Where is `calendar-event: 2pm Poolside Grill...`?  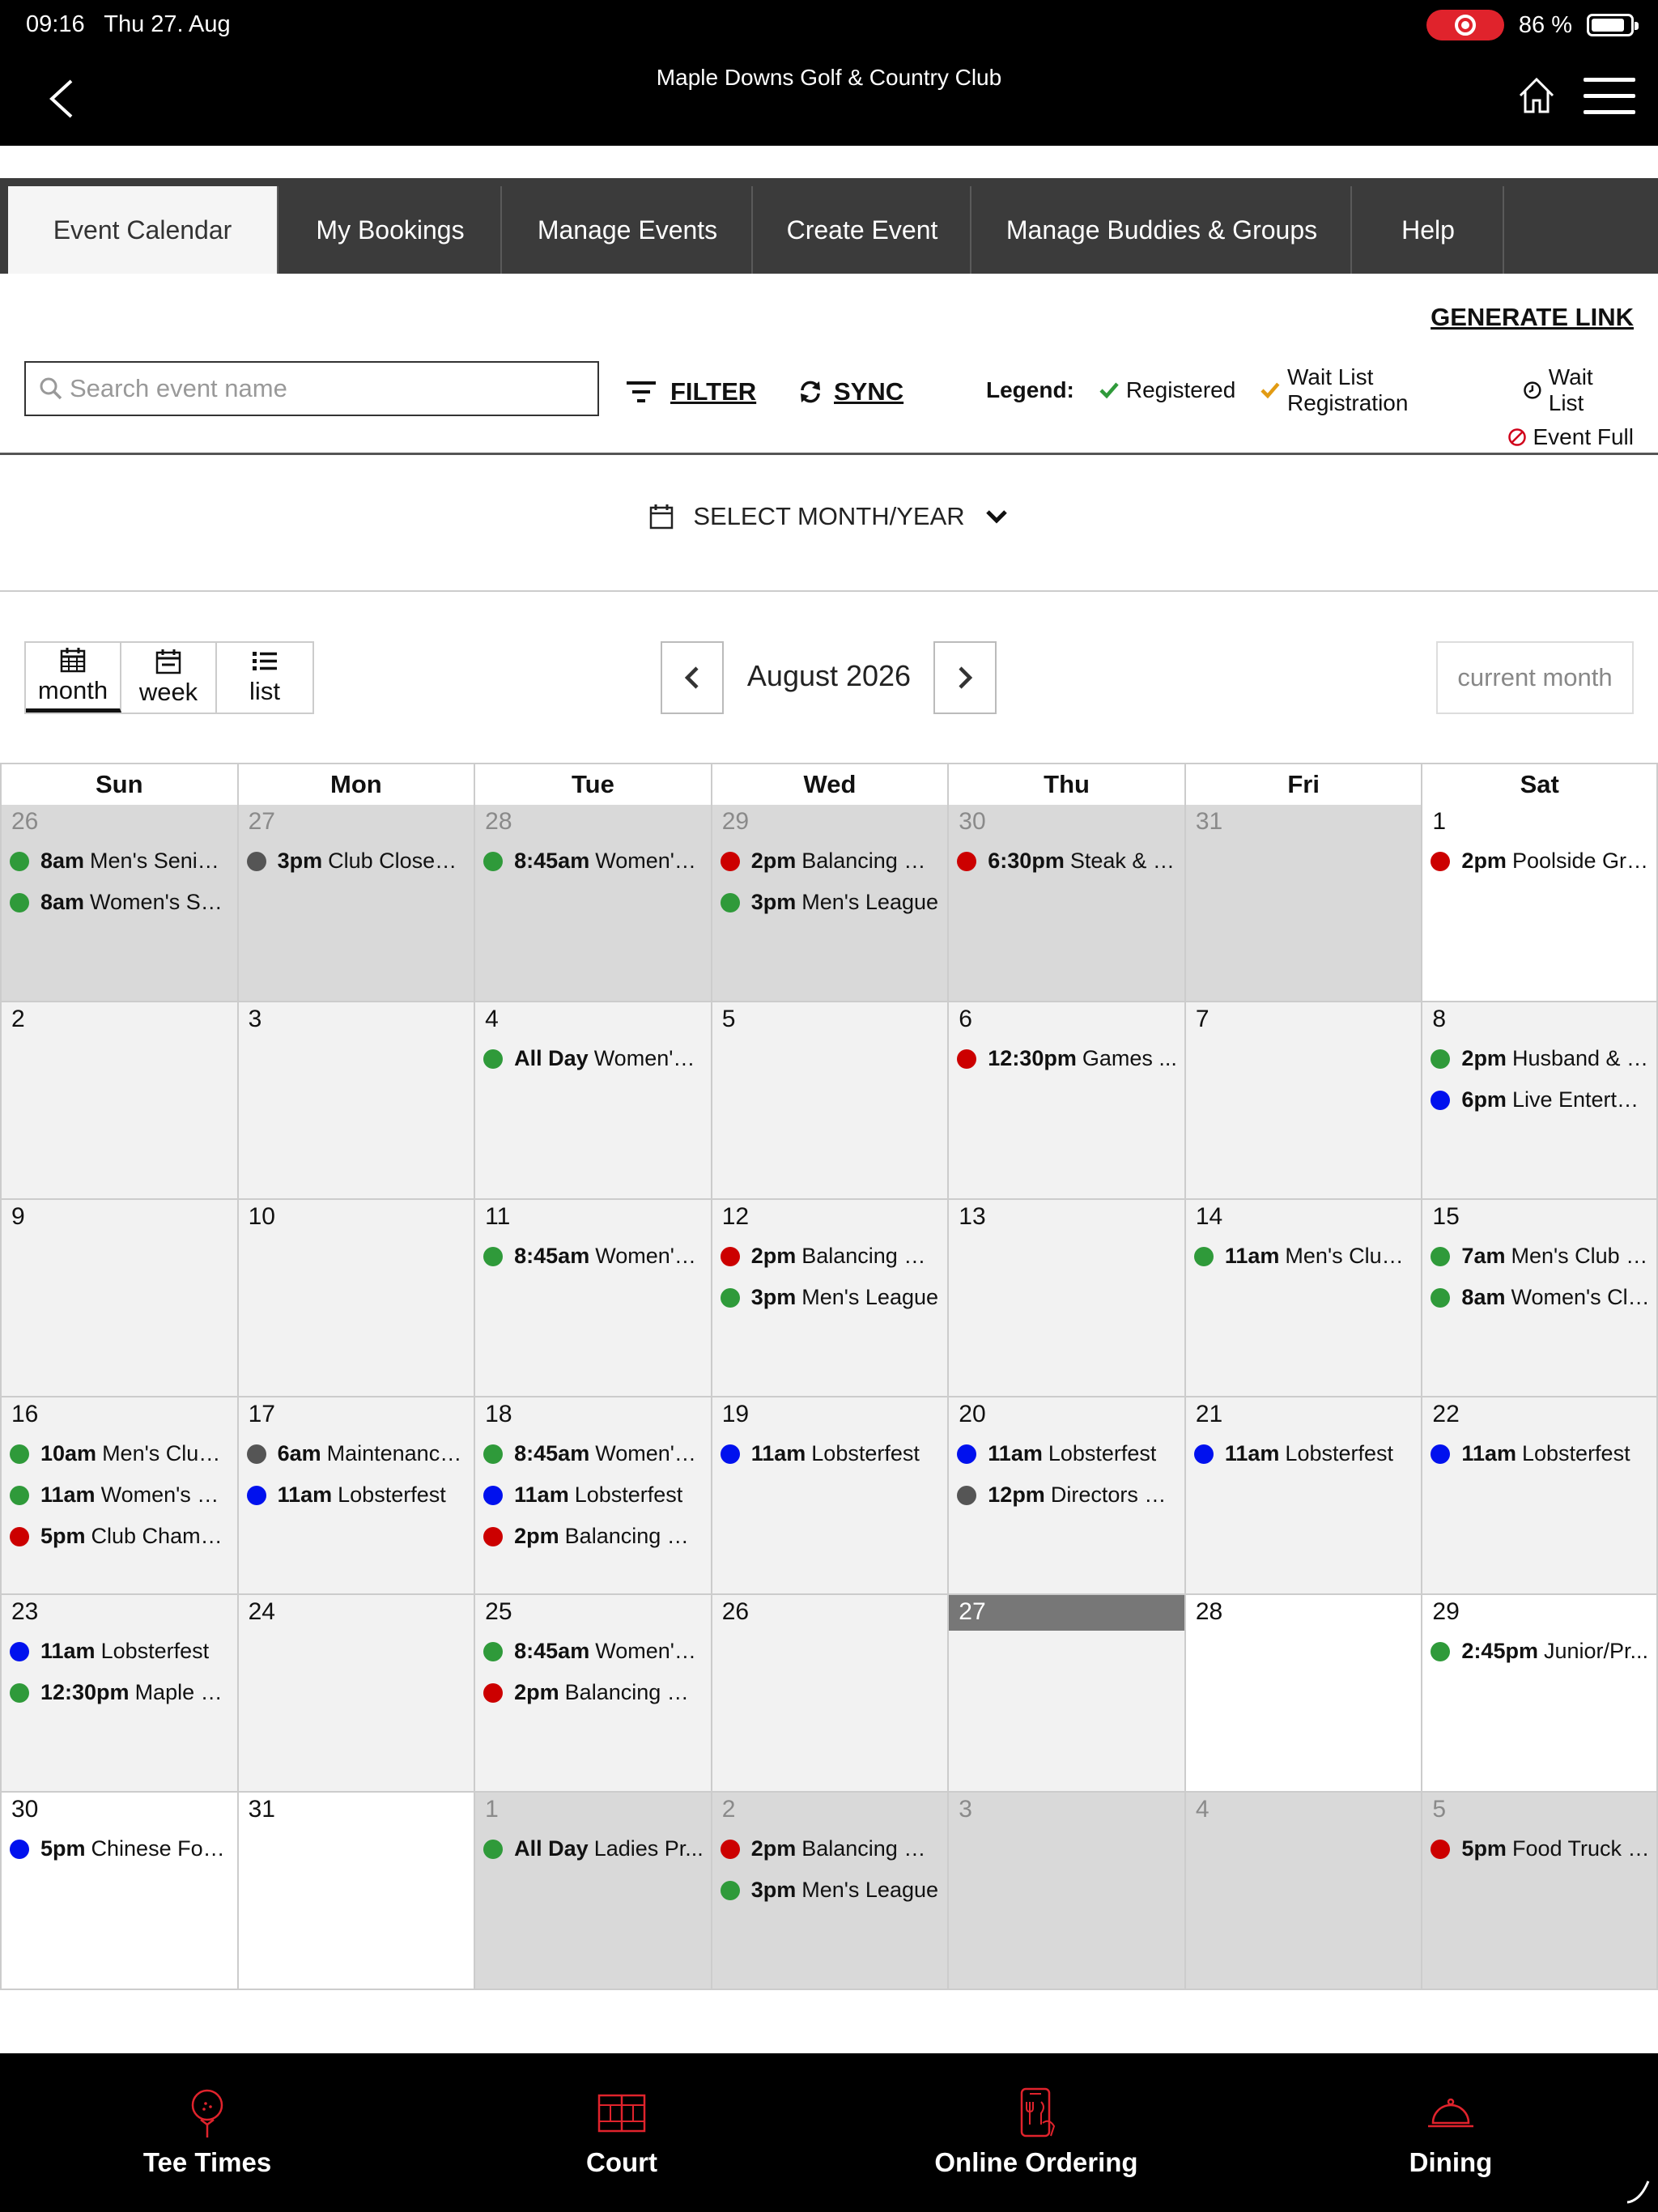 calendar-event: 2pm Poolside Grill... is located at coordinates (1539, 861).